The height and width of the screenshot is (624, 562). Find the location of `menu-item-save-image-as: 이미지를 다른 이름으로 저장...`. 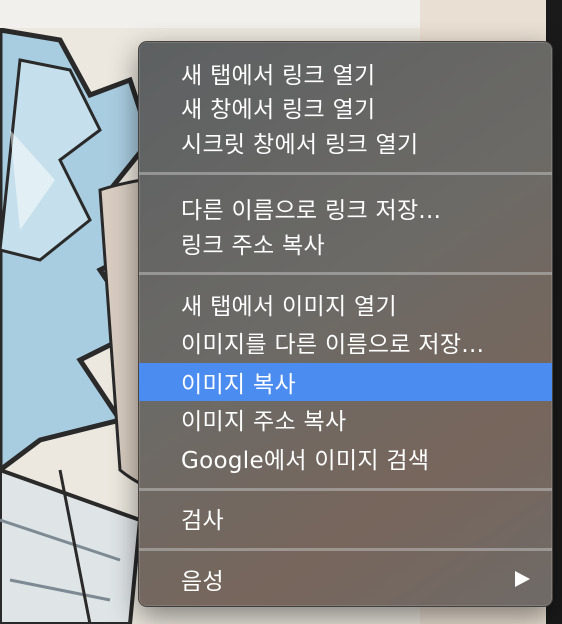

menu-item-save-image-as: 이미지를 다른 이름으로 저장... is located at coordinates (345, 342).